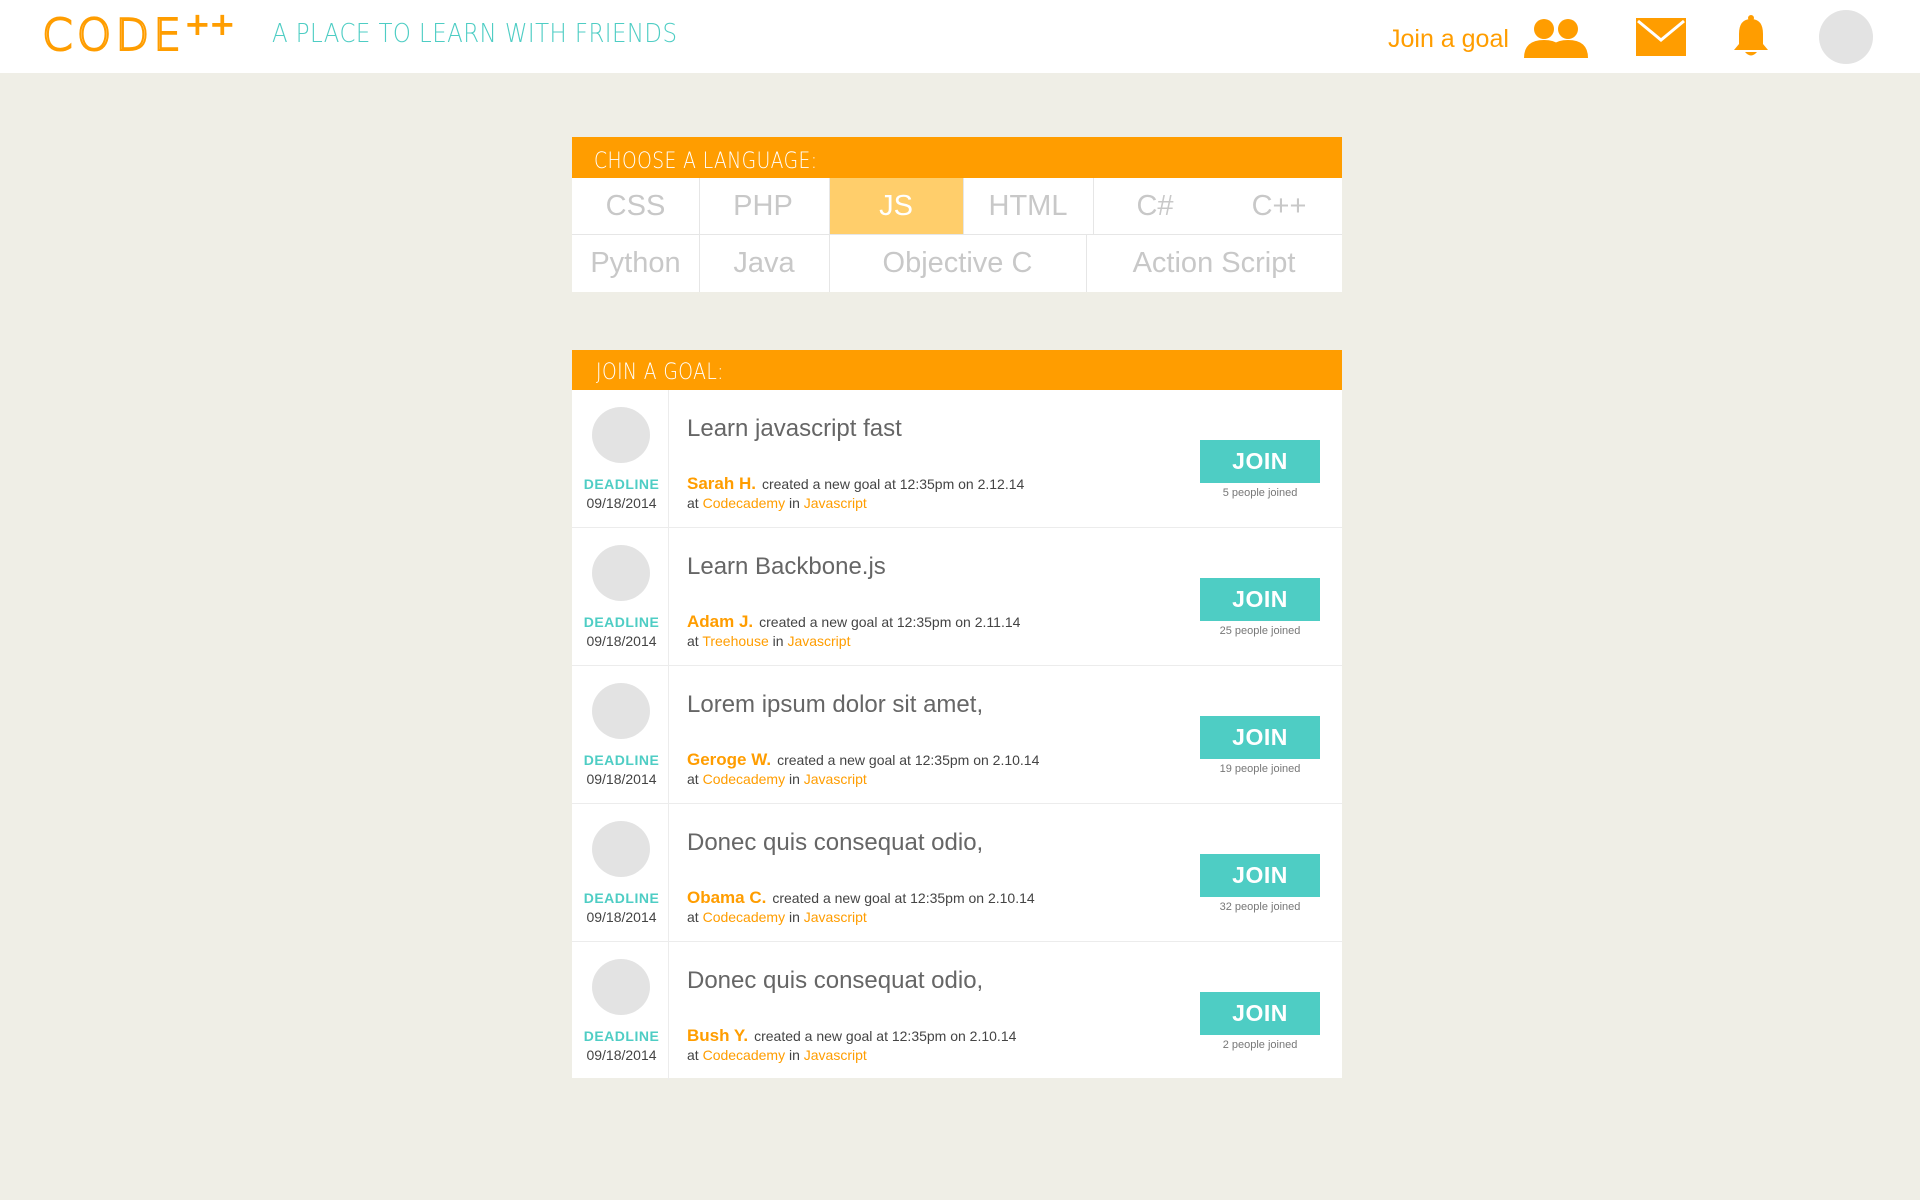 The image size is (1920, 1200). I want to click on goal-title: Lorem ipsum dolor sit amet,, so click(835, 705).